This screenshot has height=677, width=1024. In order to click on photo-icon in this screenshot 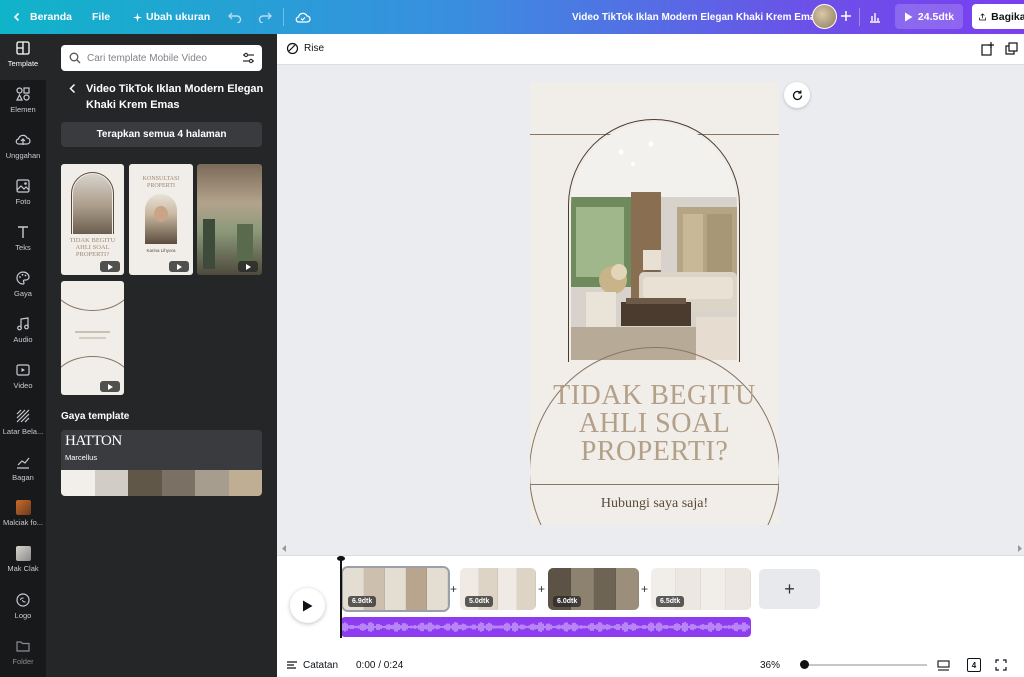, I will do `click(23, 186)`.